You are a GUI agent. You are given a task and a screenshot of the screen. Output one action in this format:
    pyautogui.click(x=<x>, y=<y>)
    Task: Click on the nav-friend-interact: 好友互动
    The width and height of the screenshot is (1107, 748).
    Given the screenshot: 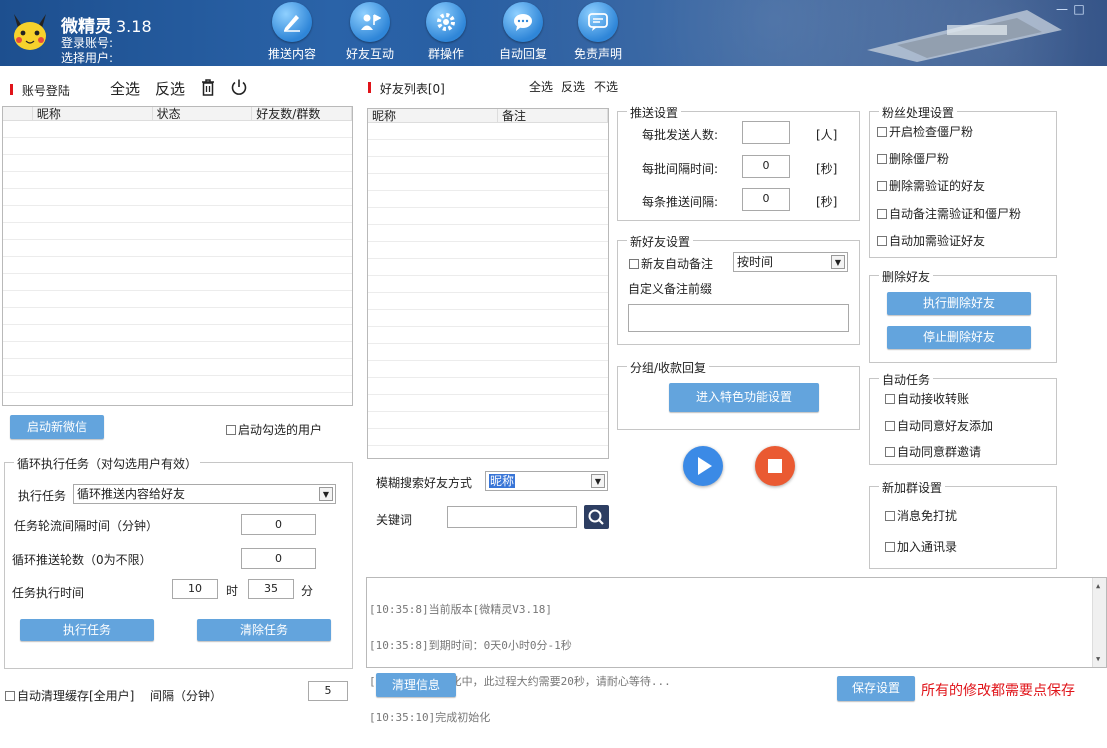 What is the action you would take?
    pyautogui.click(x=370, y=33)
    